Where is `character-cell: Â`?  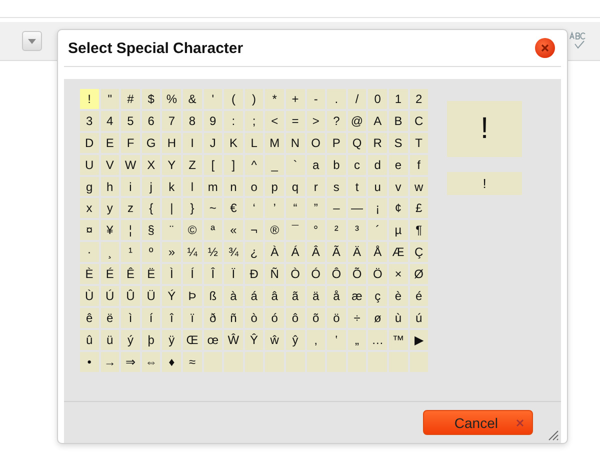
character-cell: Â is located at coordinates (316, 252).